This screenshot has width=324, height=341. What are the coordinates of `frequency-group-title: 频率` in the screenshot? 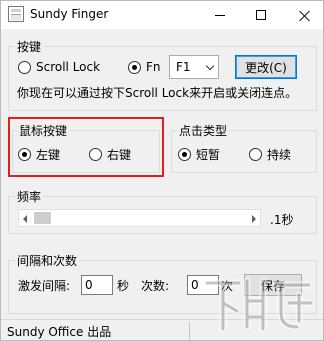 It's located at (29, 196).